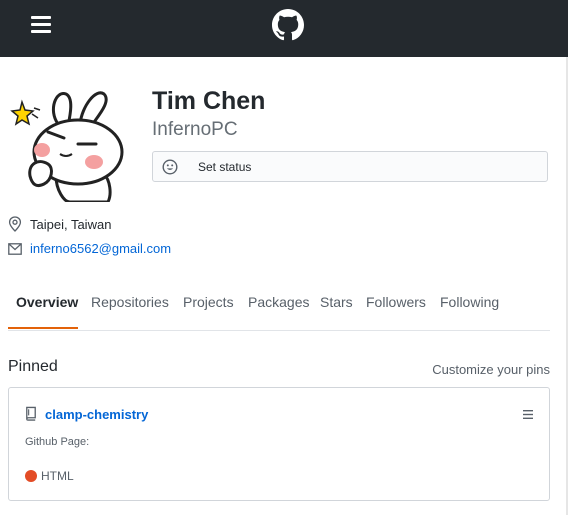 Image resolution: width=568 pixels, height=515 pixels. Describe the element at coordinates (15, 224) in the screenshot. I see `location-pin-icon` at that location.